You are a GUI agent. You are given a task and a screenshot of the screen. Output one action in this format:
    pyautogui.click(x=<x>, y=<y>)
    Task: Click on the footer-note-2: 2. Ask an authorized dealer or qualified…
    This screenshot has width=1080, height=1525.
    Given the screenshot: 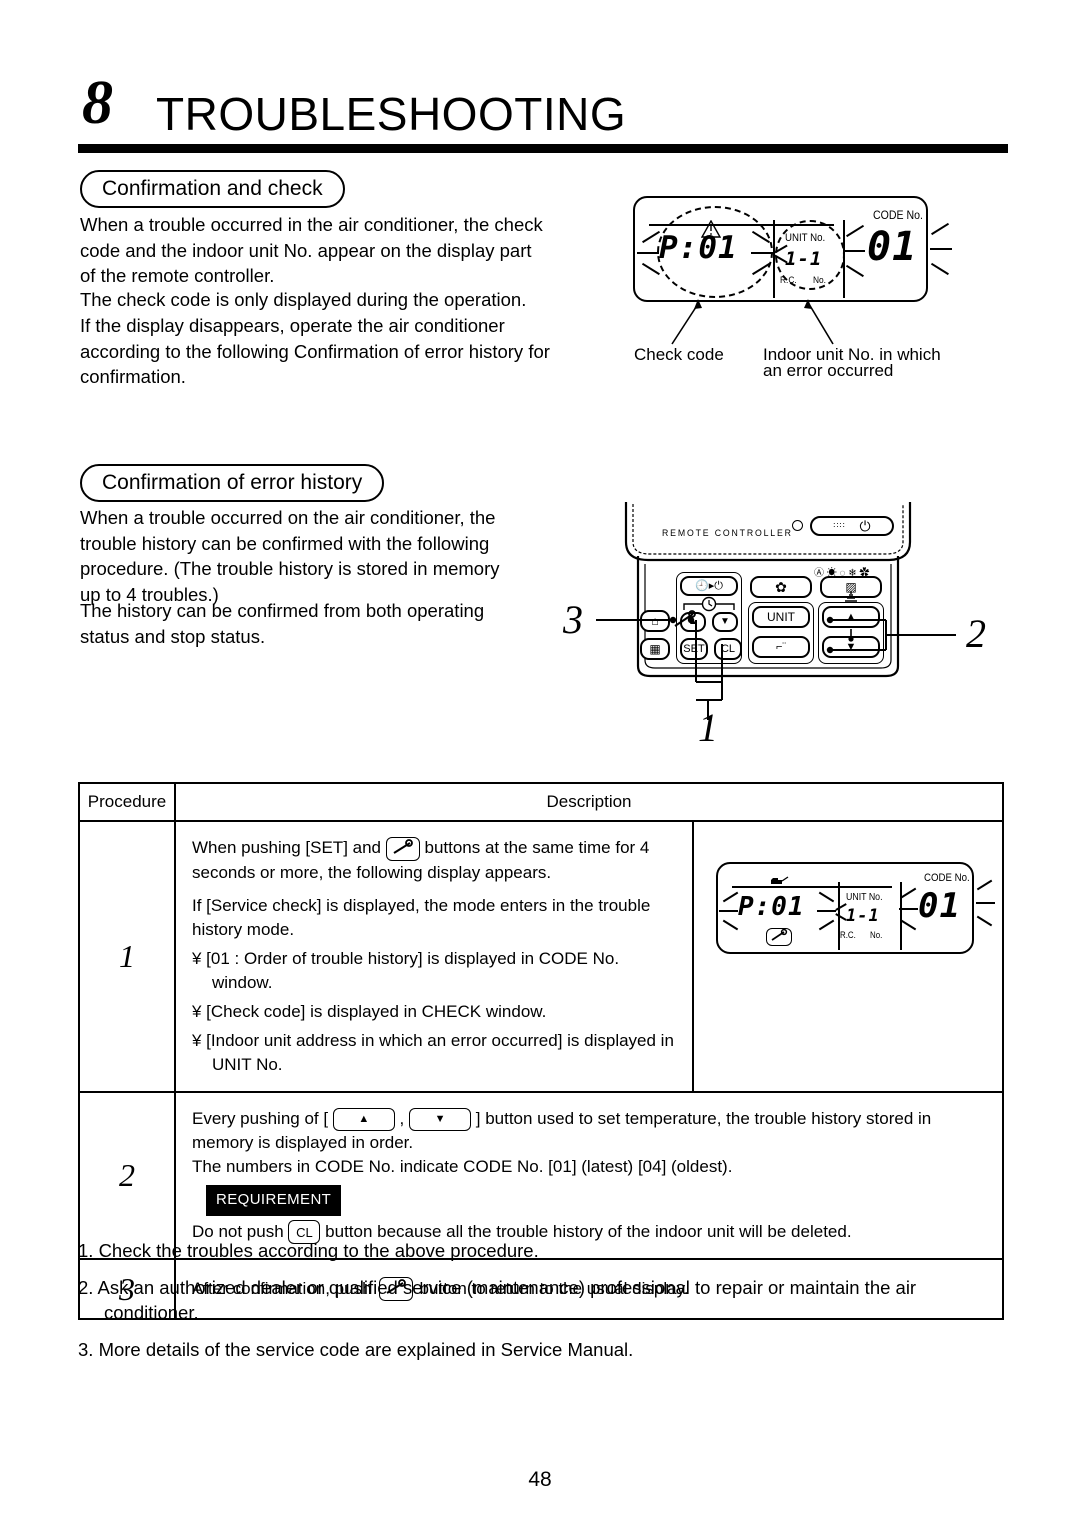 What is the action you would take?
    pyautogui.click(x=497, y=1300)
    